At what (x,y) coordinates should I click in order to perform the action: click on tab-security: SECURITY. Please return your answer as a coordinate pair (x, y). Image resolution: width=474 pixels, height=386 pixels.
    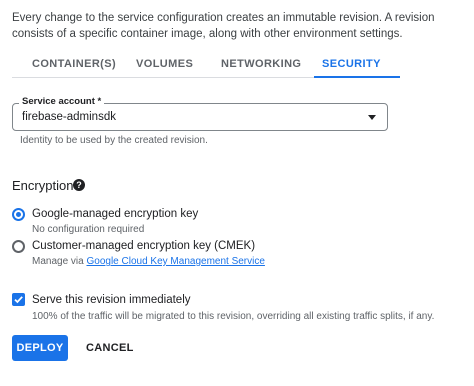
    Looking at the image, I should click on (351, 64).